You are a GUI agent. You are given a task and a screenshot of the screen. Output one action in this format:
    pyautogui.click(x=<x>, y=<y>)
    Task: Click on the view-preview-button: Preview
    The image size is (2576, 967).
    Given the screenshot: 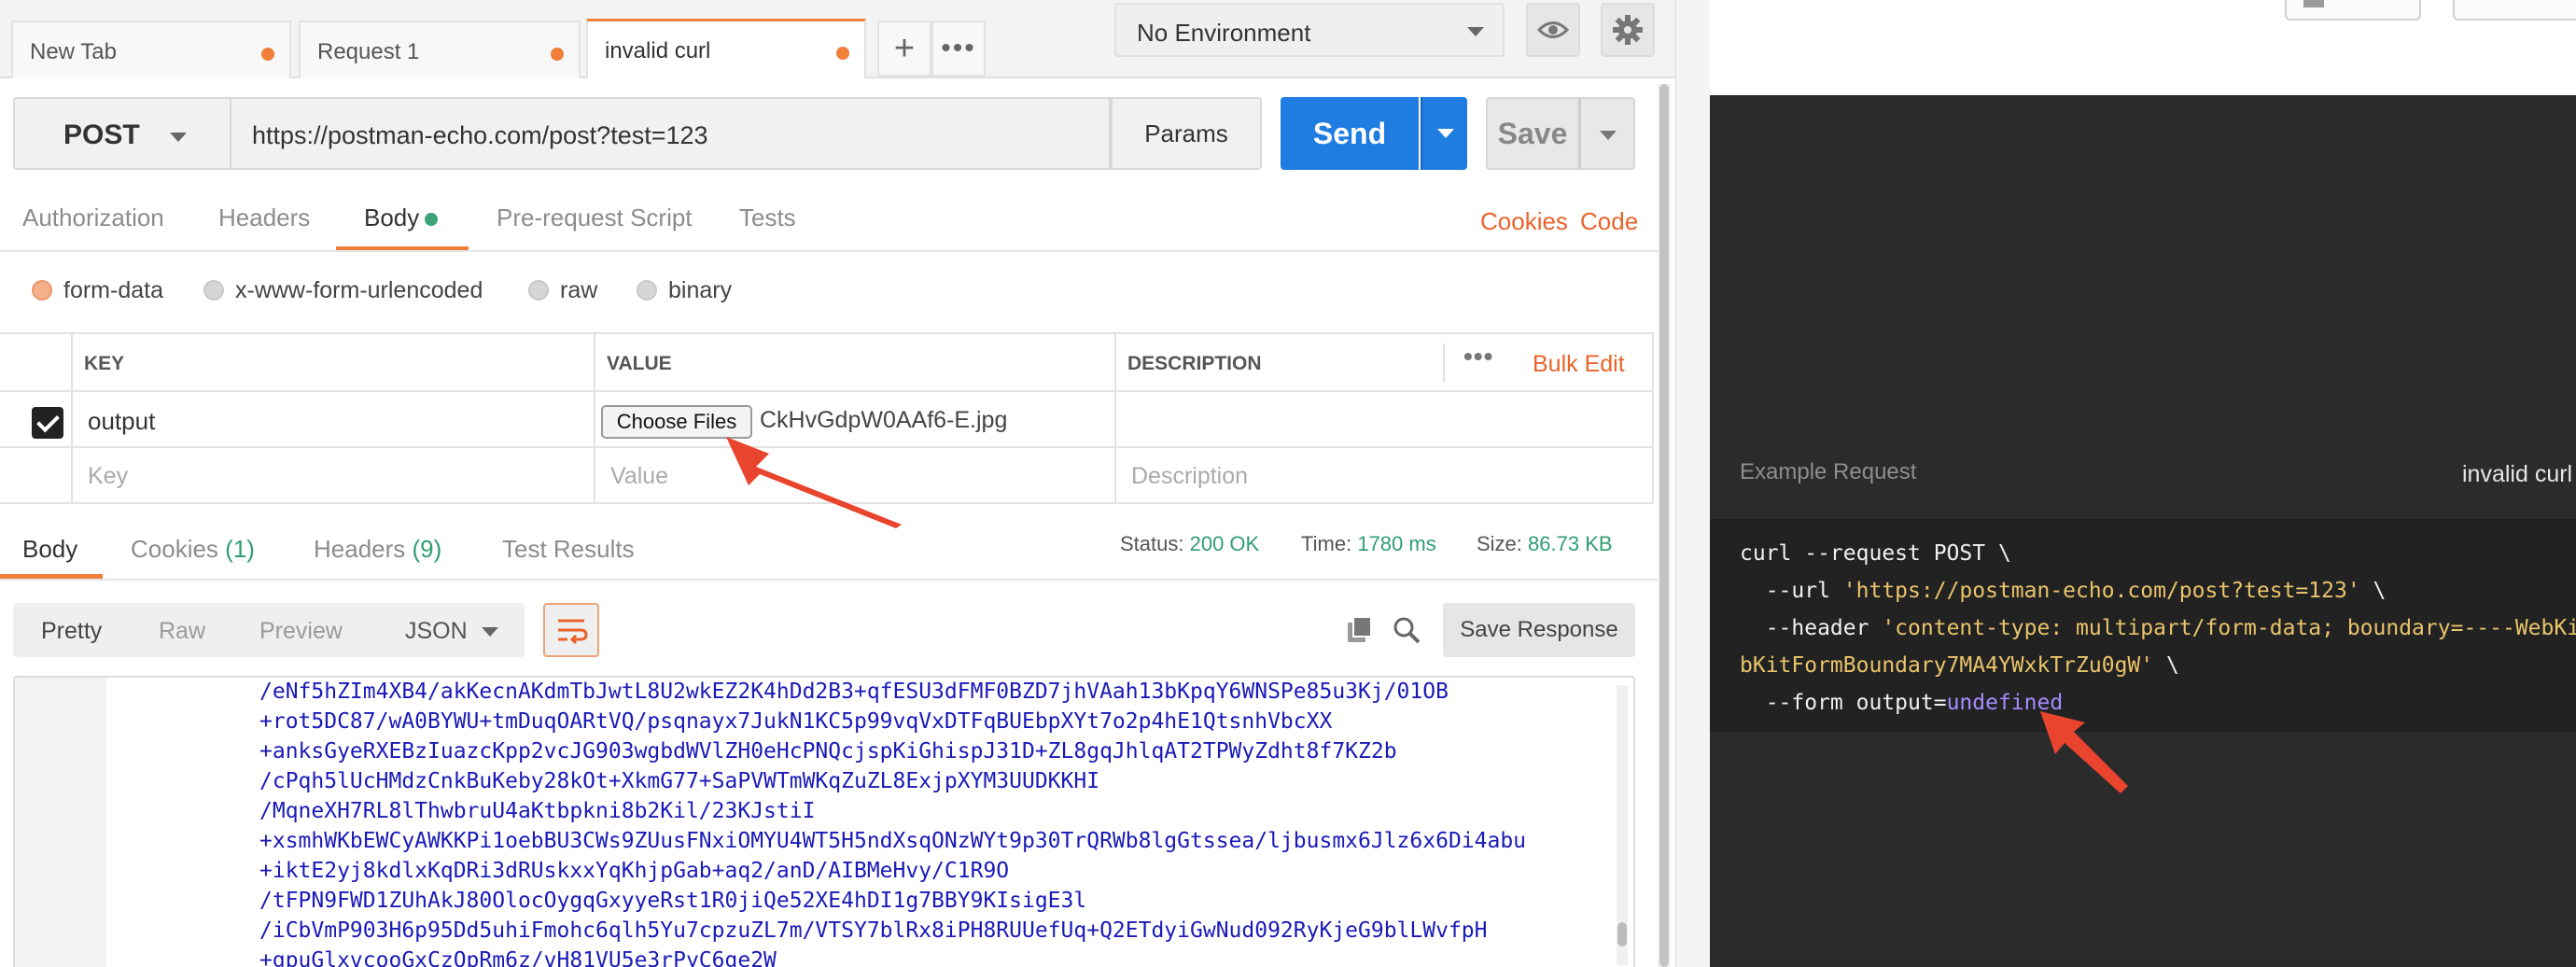 What is the action you would take?
    pyautogui.click(x=301, y=631)
    